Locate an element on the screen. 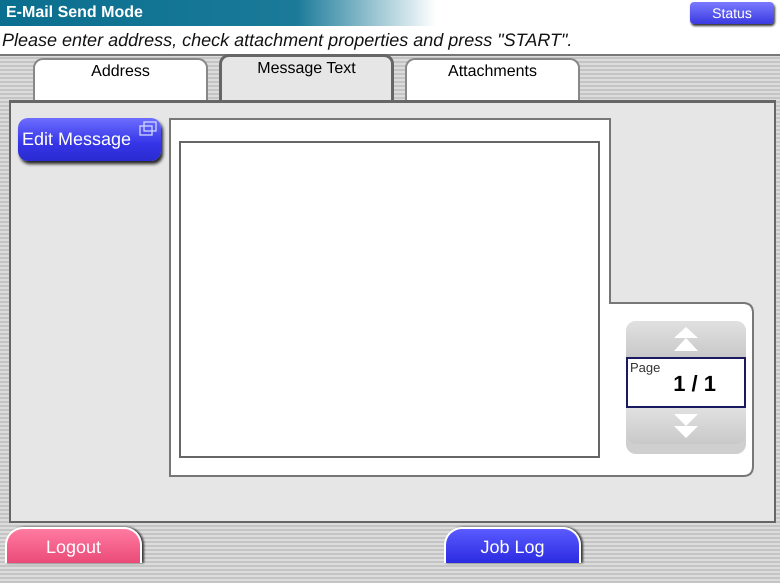 The width and height of the screenshot is (780, 584). page-down-button is located at coordinates (686, 426).